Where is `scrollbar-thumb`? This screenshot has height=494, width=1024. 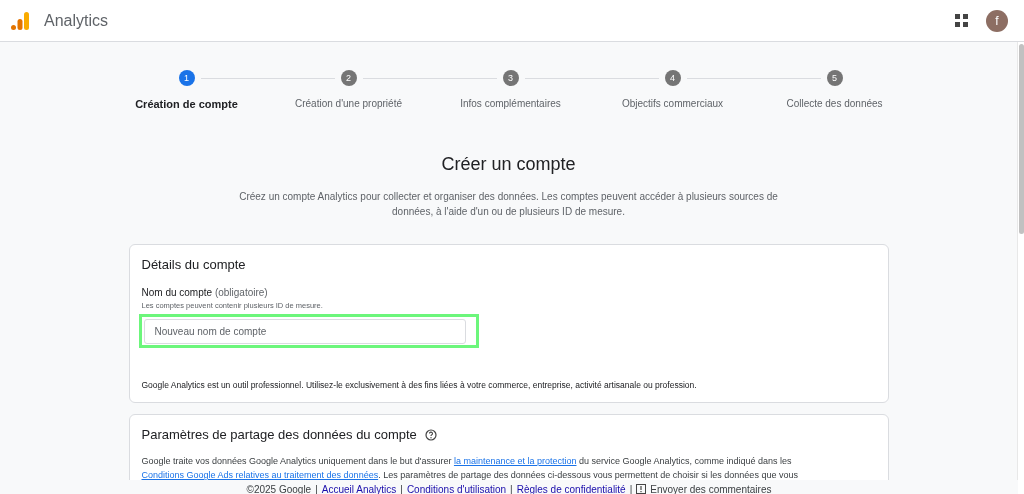 scrollbar-thumb is located at coordinates (1021, 139).